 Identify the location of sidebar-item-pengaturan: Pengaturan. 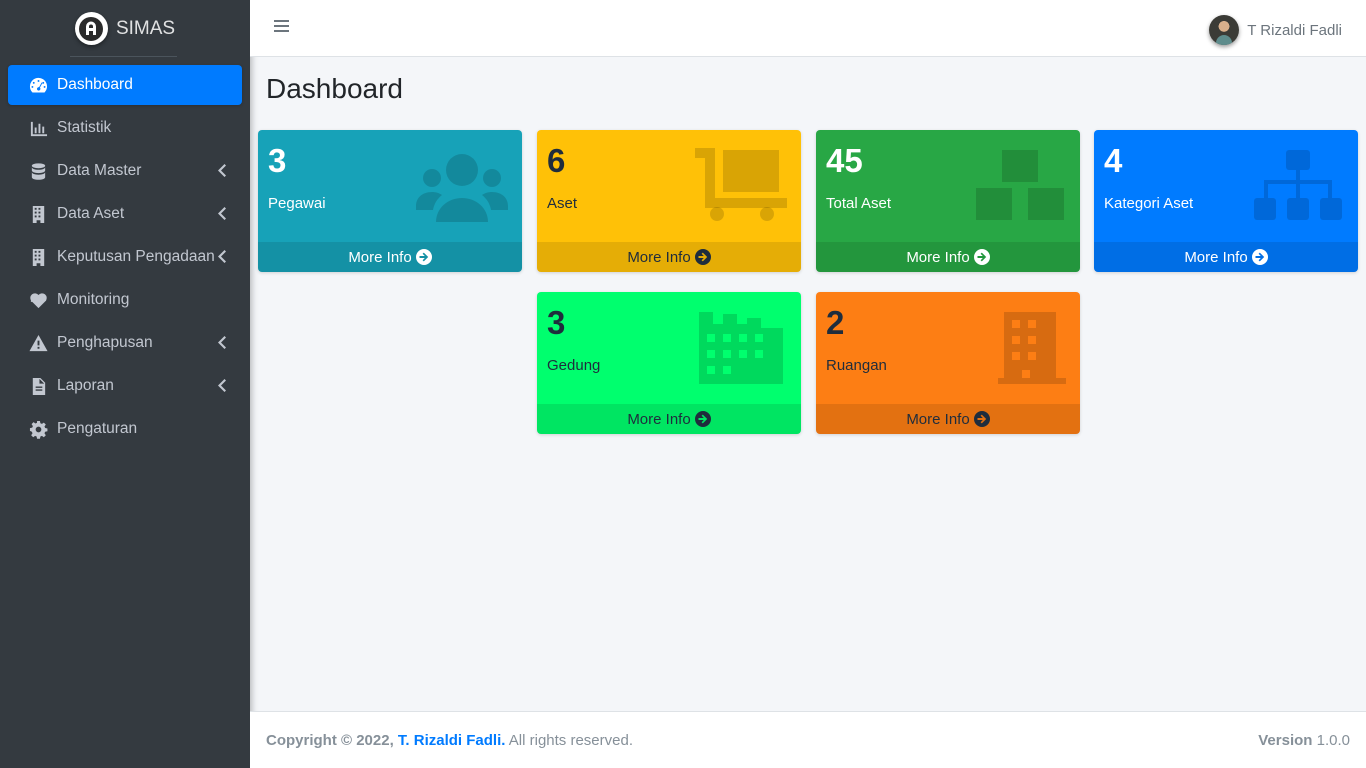
(125, 429).